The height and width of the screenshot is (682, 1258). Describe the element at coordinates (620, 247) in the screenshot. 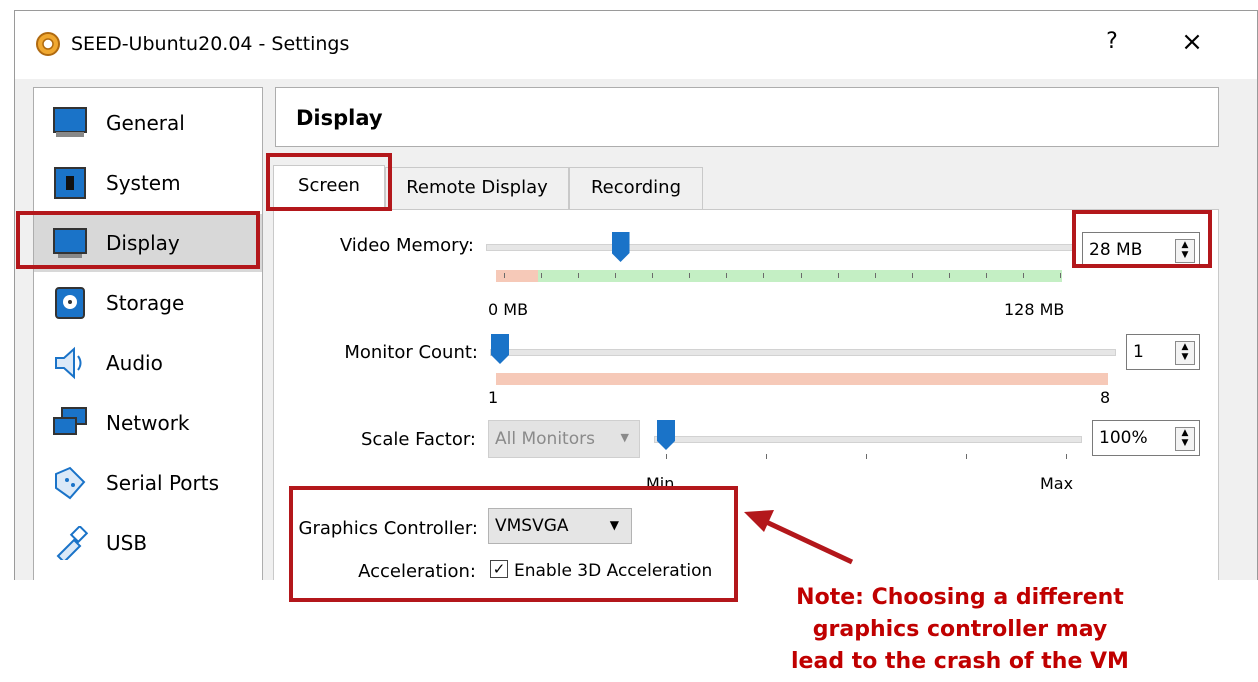

I see `video-memory-slider-handle` at that location.